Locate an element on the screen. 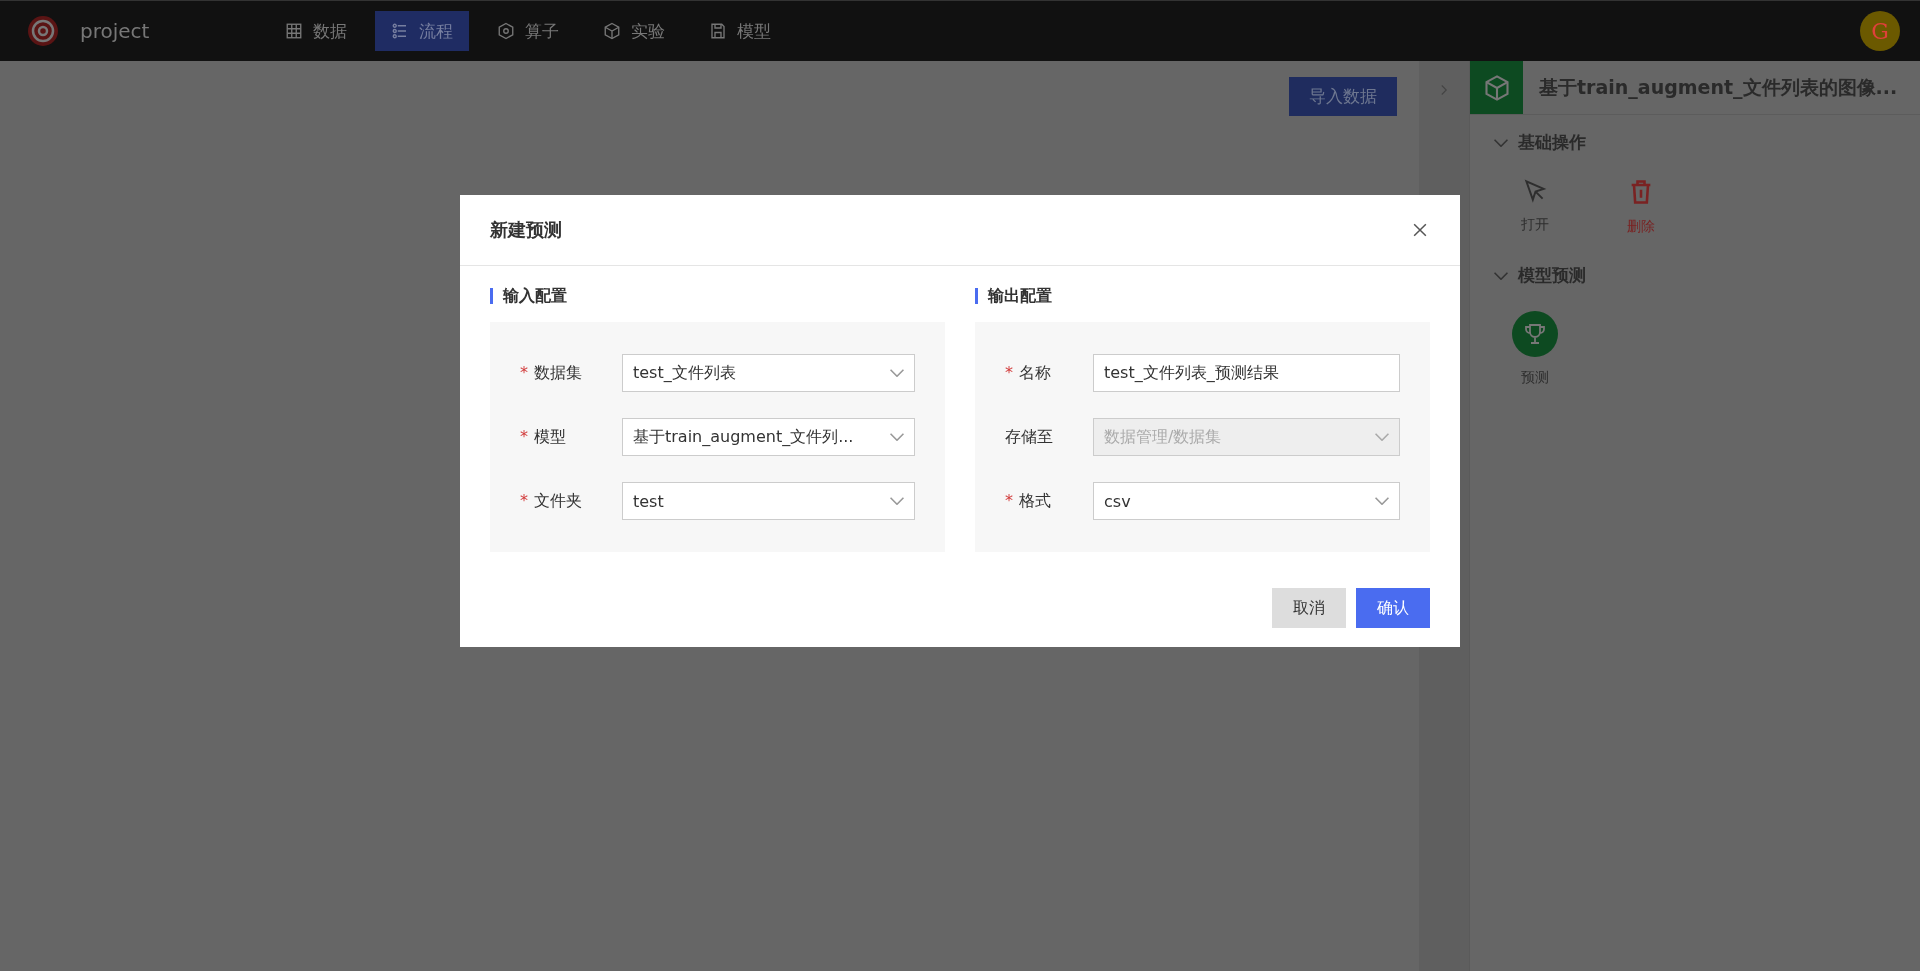  select-field: csv is located at coordinates (1246, 501).